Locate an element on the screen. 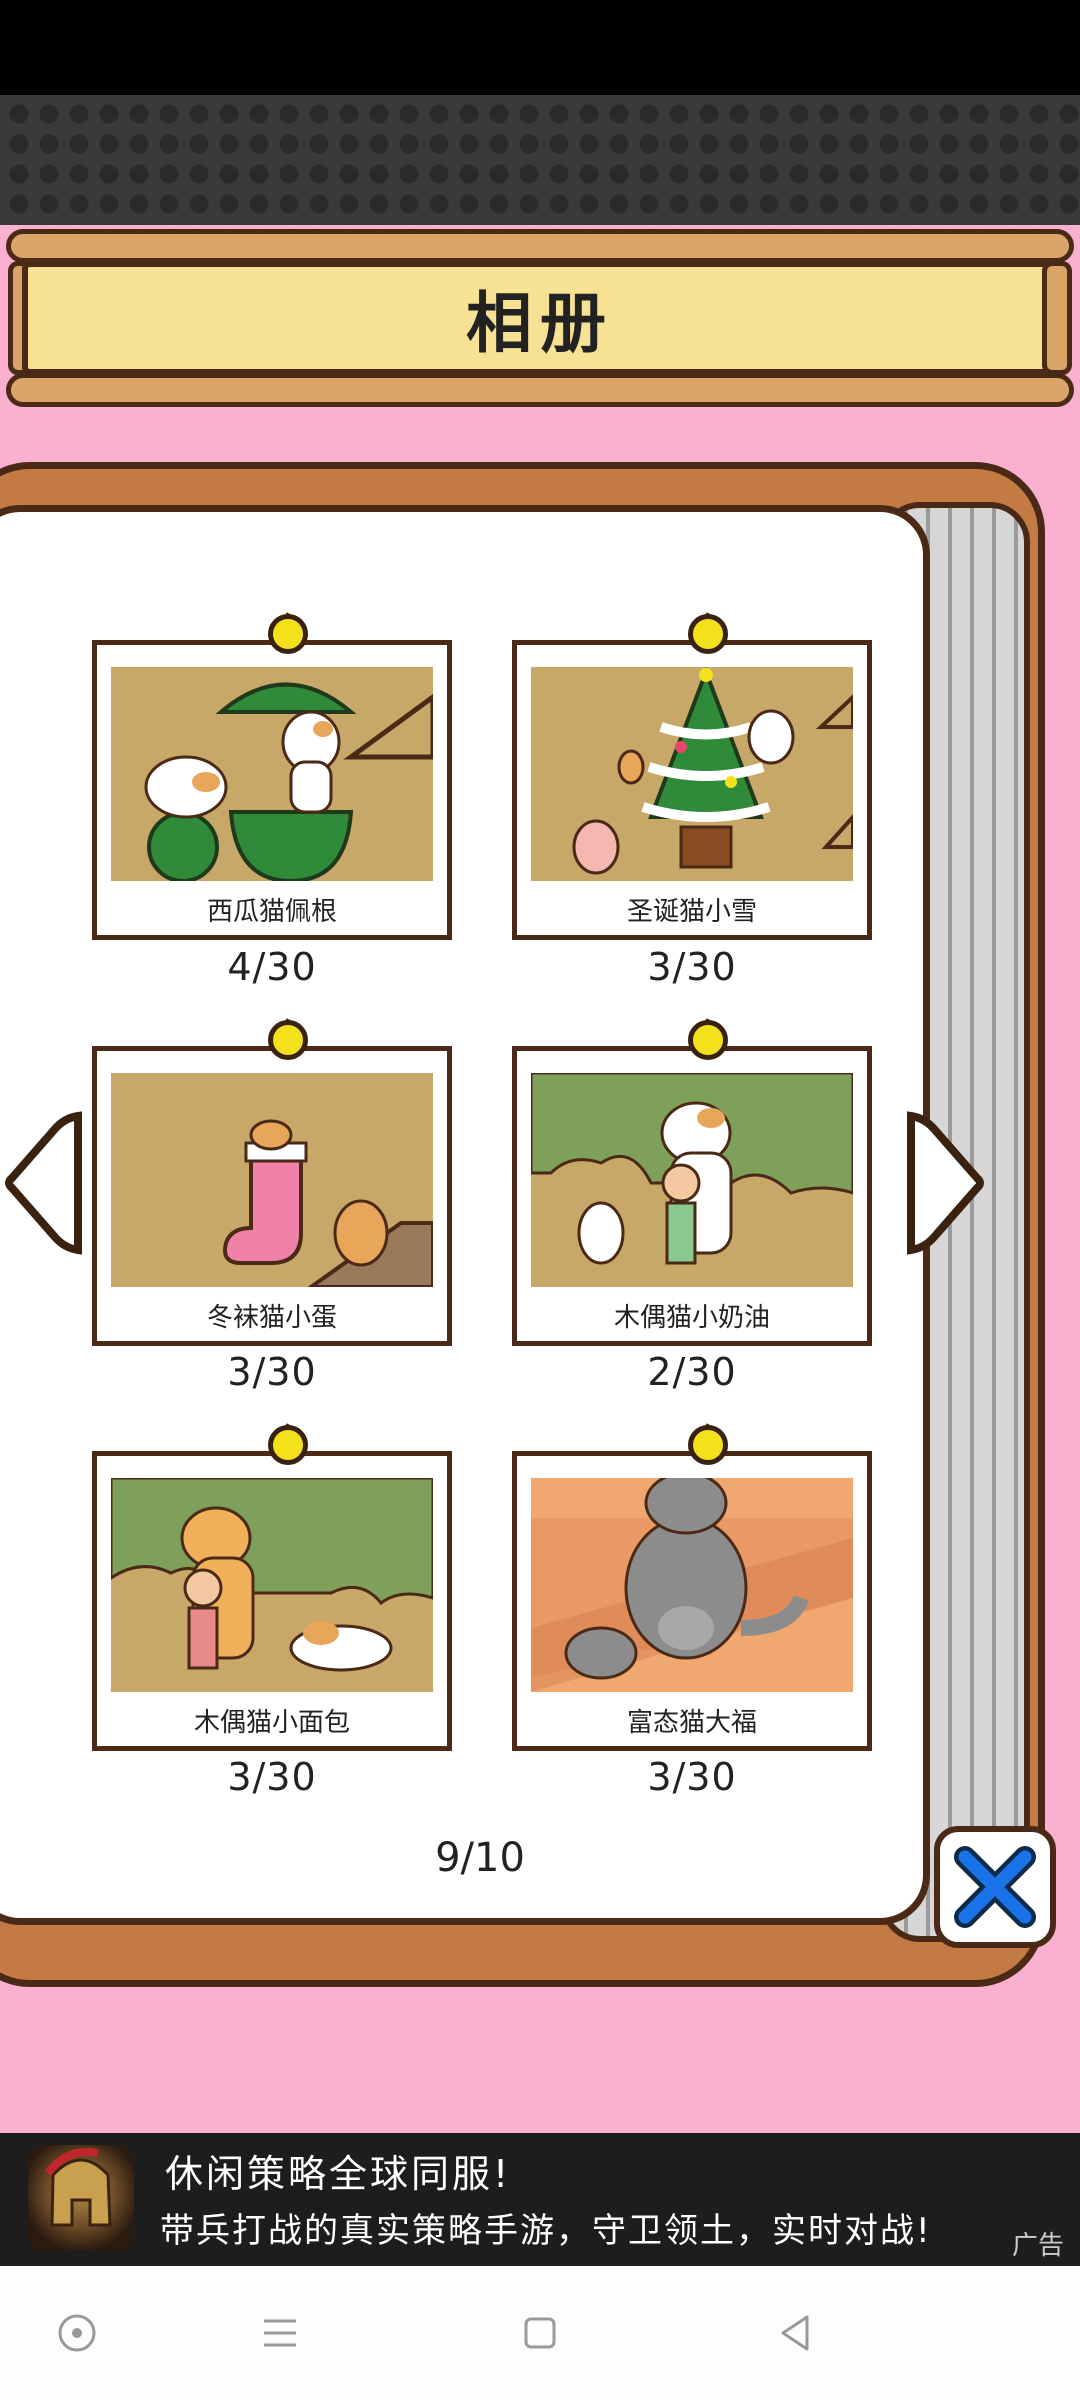 The width and height of the screenshot is (1080, 2400). next-arrow-icon is located at coordinates (945, 1183).